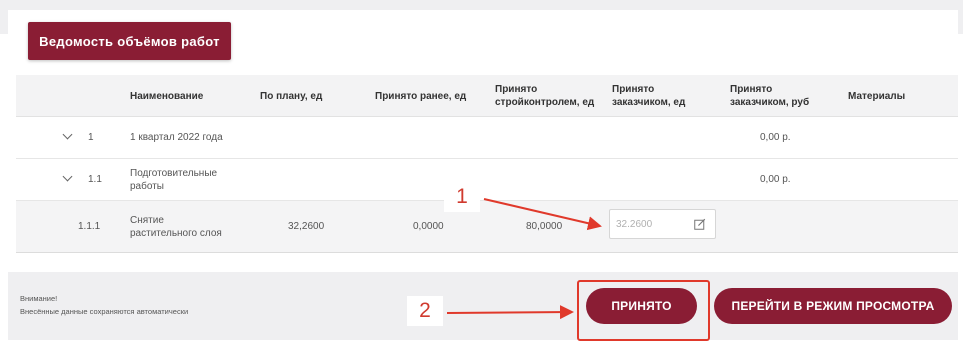 The image size is (963, 343). What do you see at coordinates (425, 311) in the screenshot?
I see `annotation-label-2: 2` at bounding box center [425, 311].